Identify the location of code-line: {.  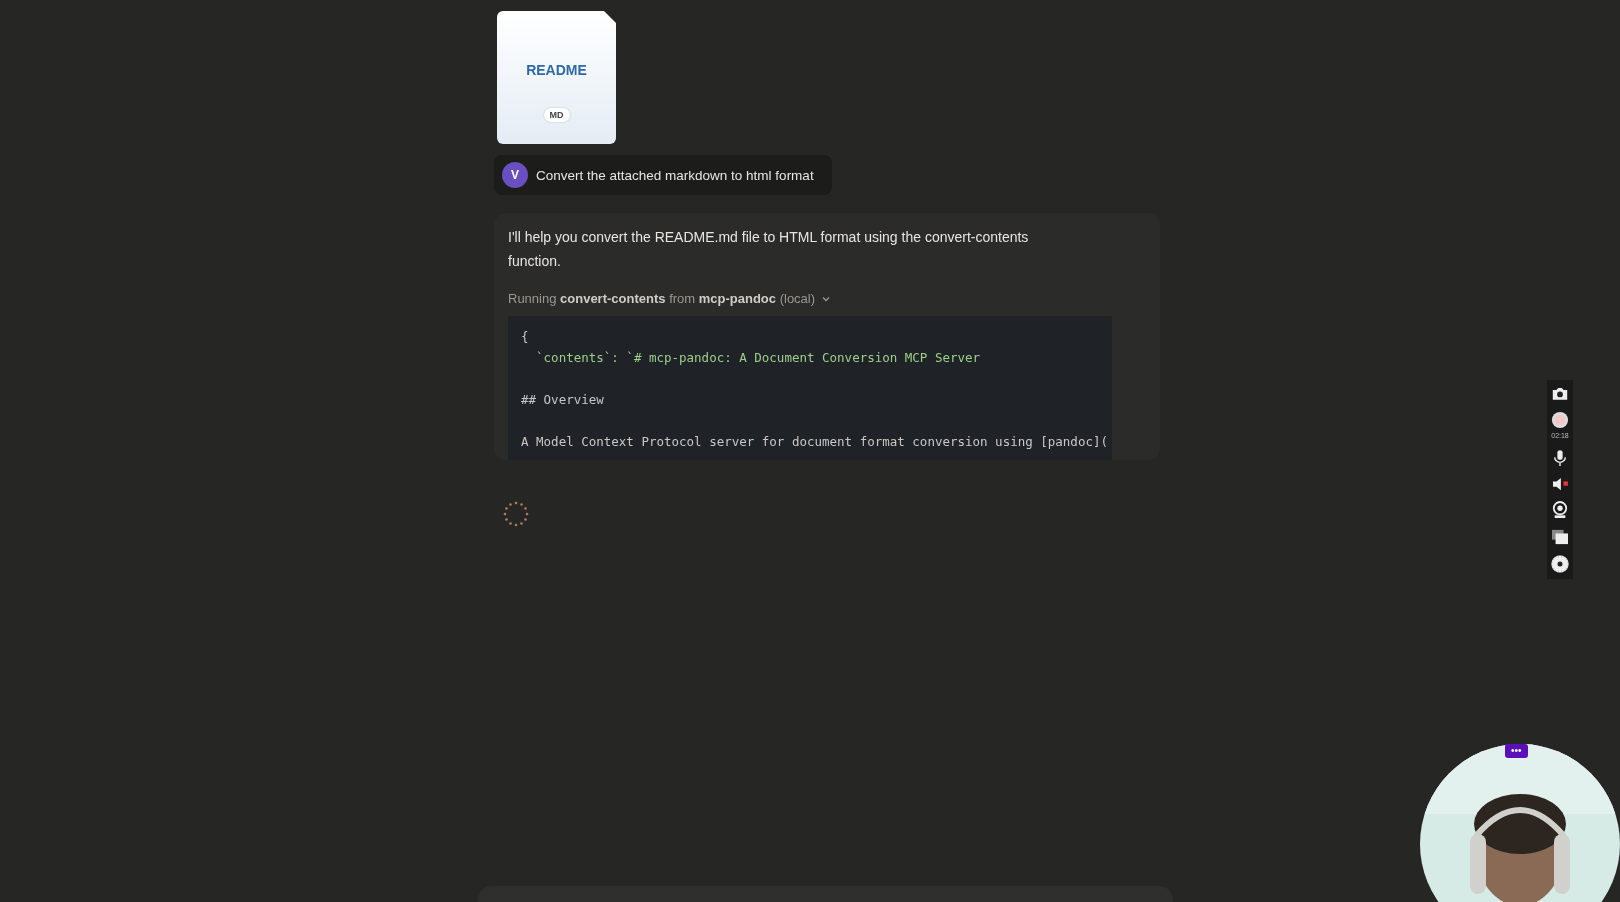
(525, 336).